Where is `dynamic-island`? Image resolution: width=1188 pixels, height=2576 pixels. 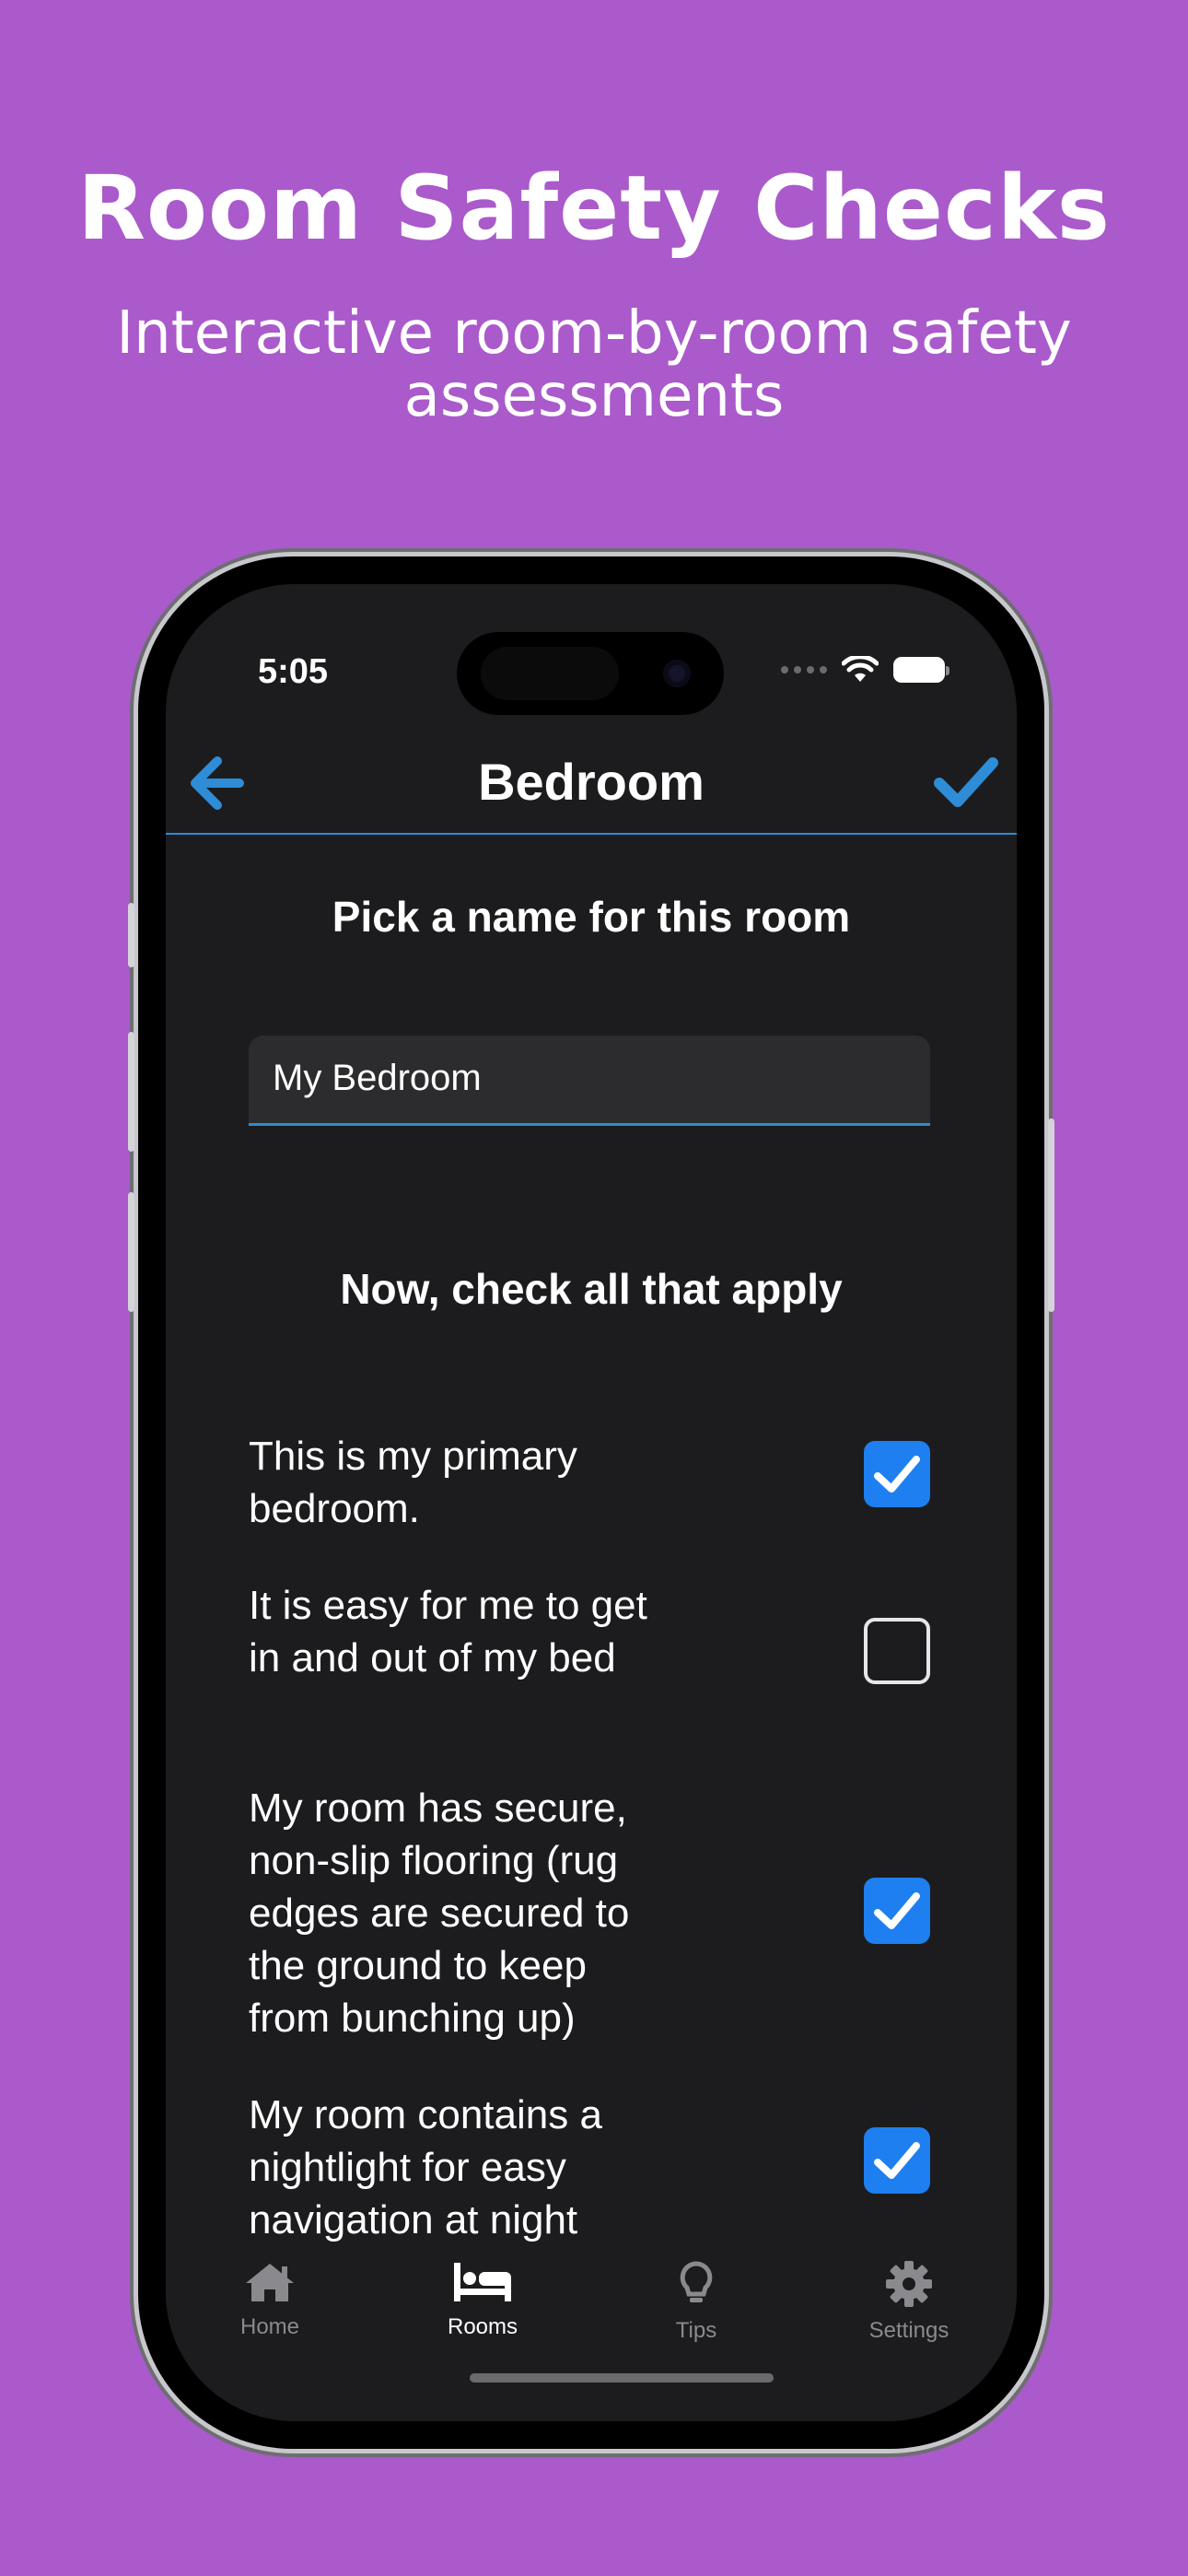 dynamic-island is located at coordinates (590, 673).